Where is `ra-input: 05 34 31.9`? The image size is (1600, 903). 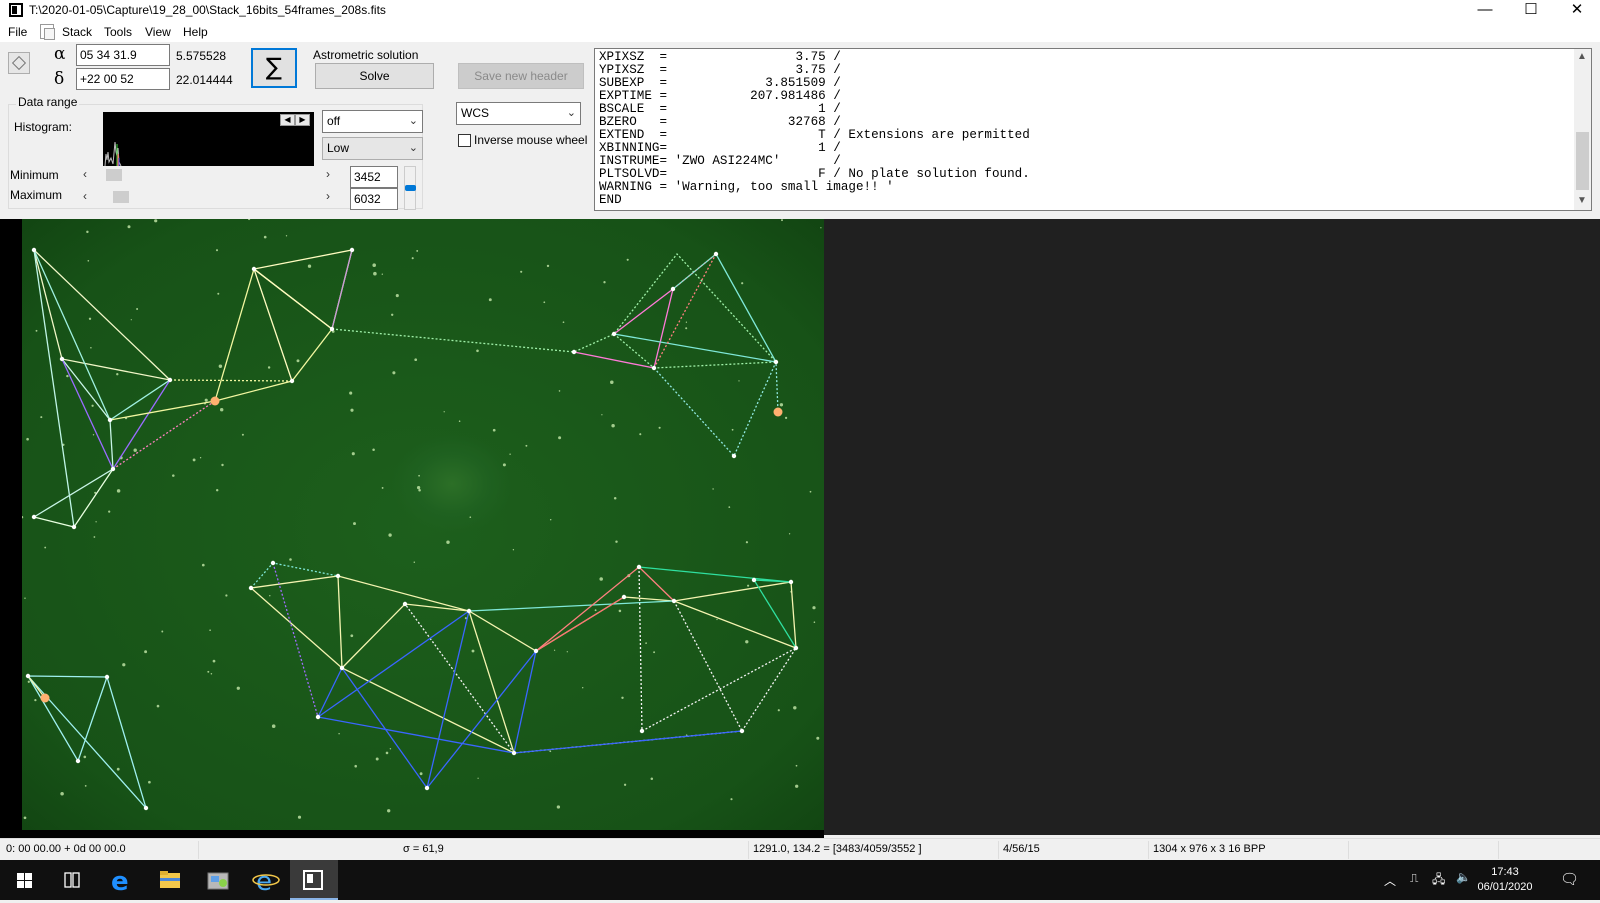 ra-input: 05 34 31.9 is located at coordinates (123, 55).